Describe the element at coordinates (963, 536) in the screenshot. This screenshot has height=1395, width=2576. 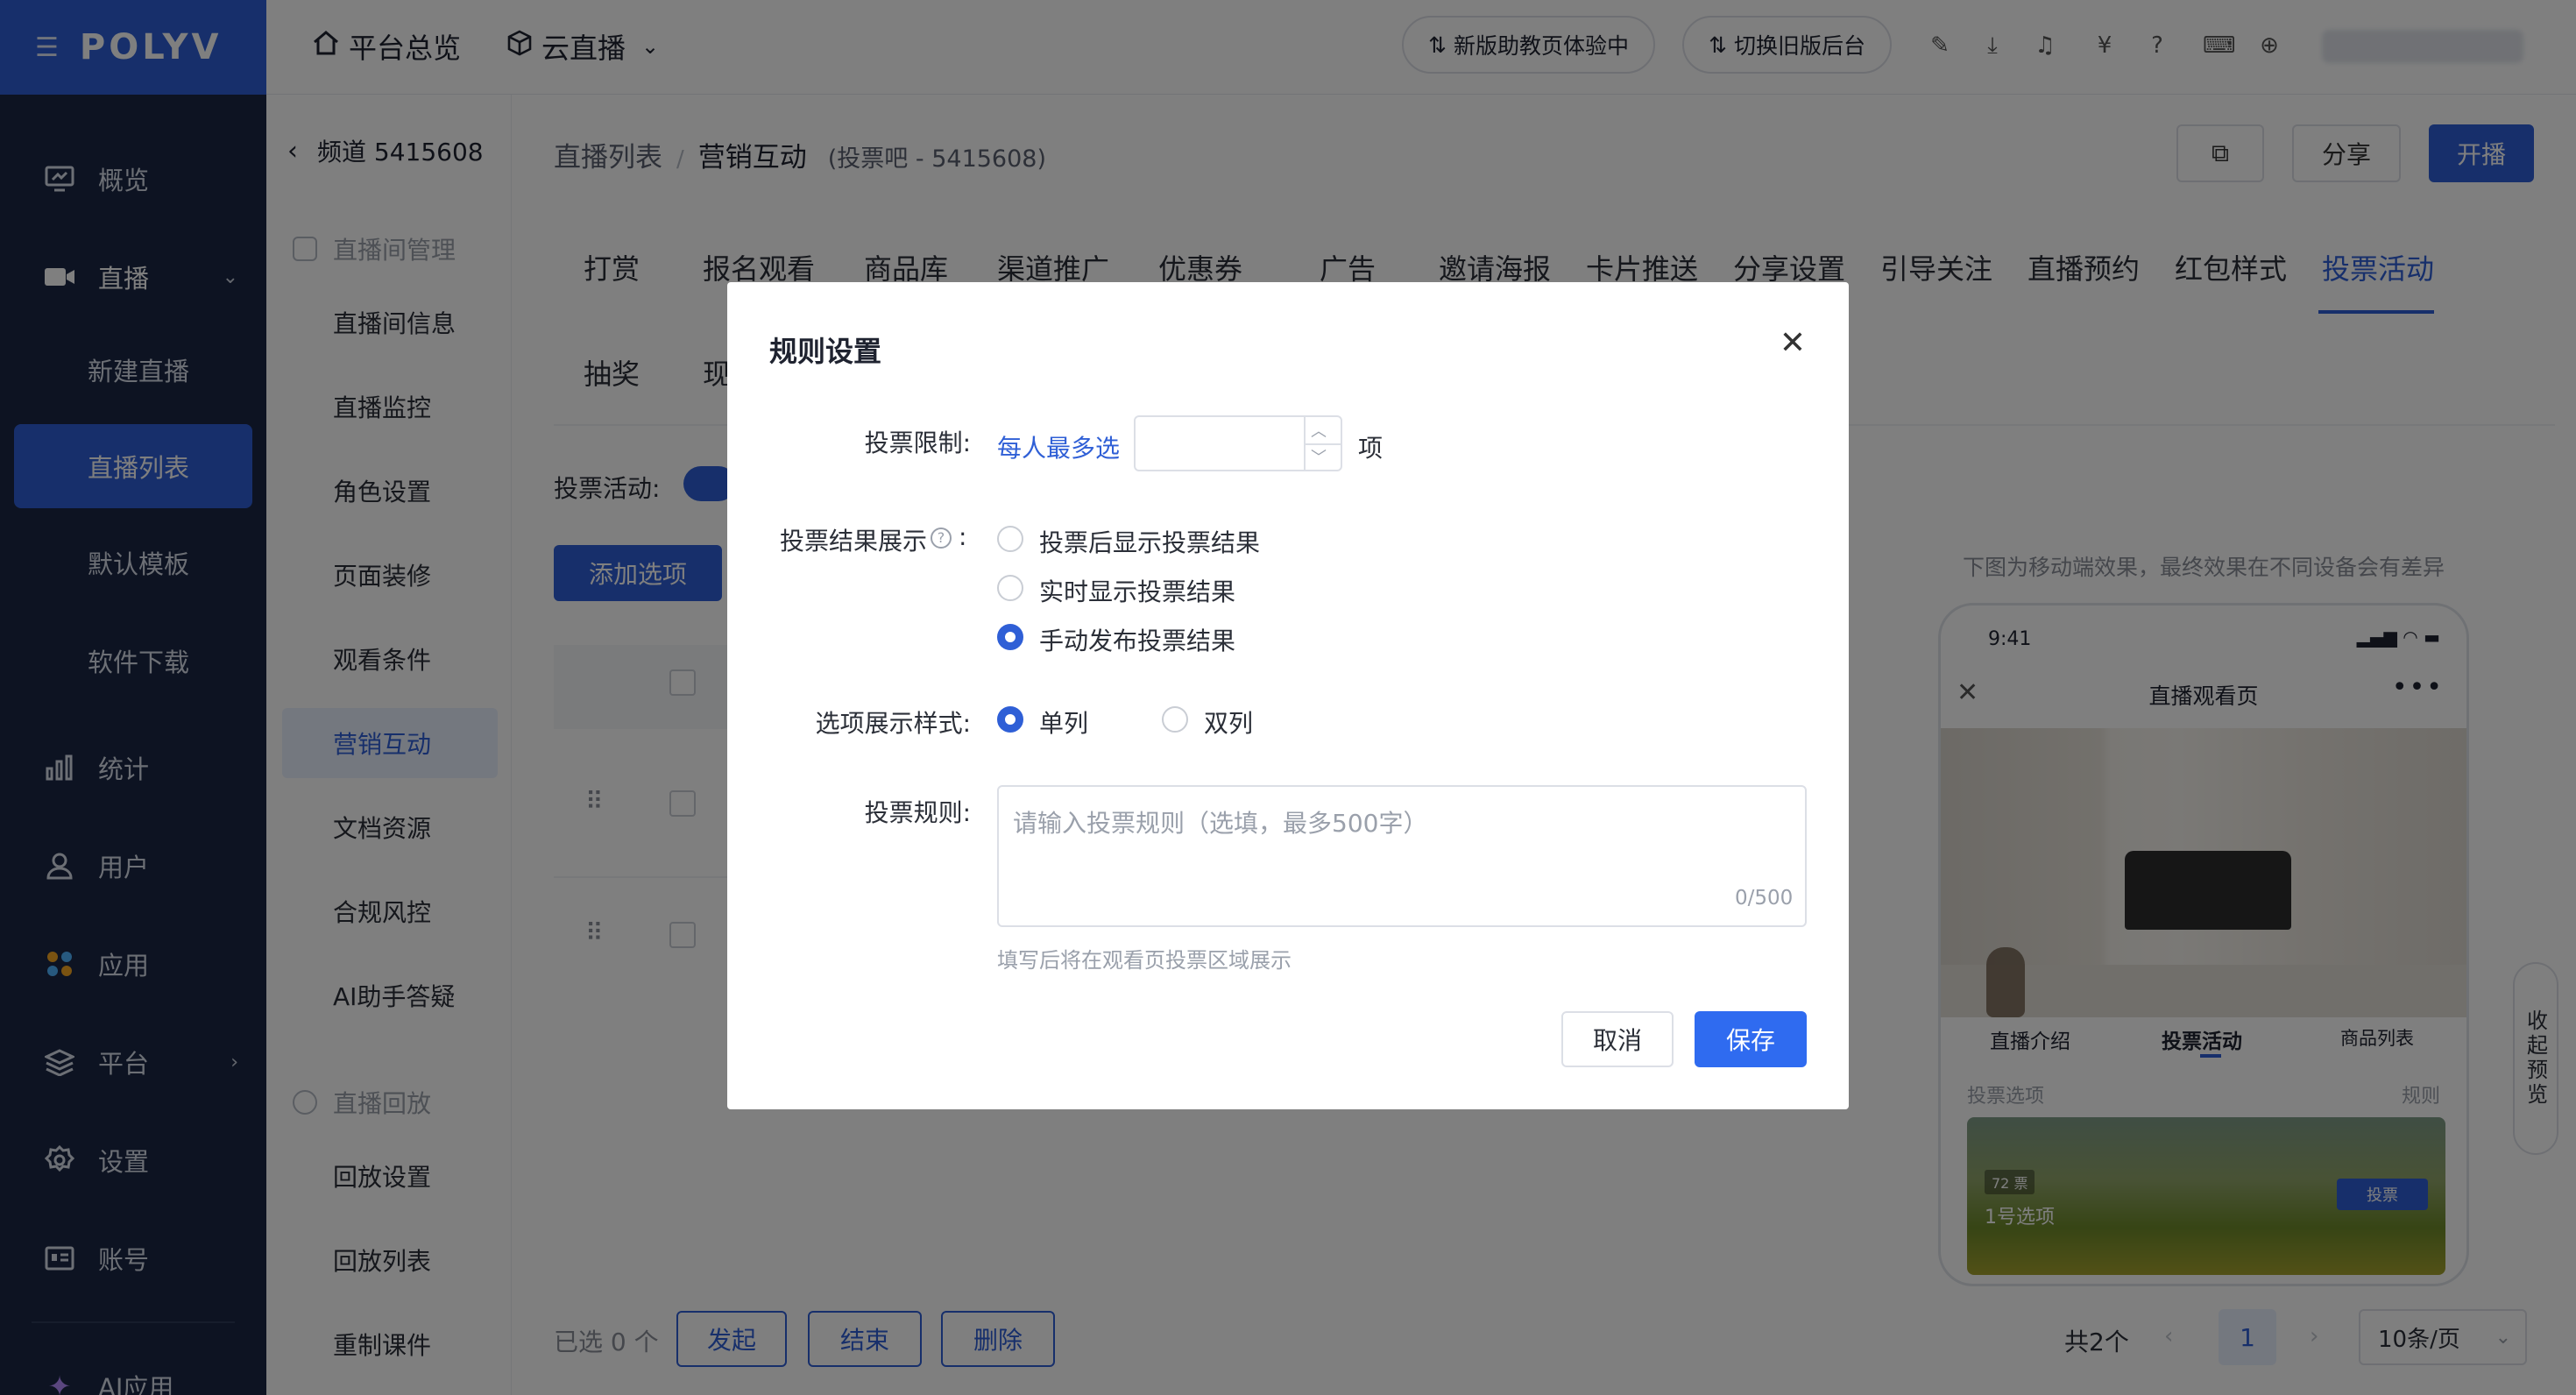
I see `result-display-colon: :` at that location.